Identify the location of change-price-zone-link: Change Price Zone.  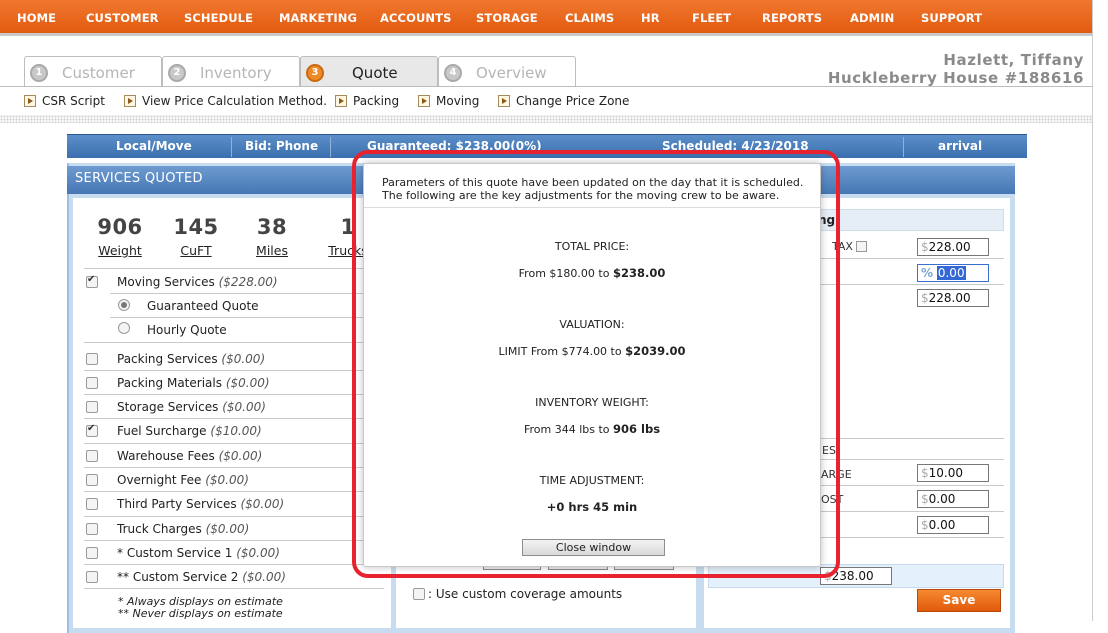
(563, 101).